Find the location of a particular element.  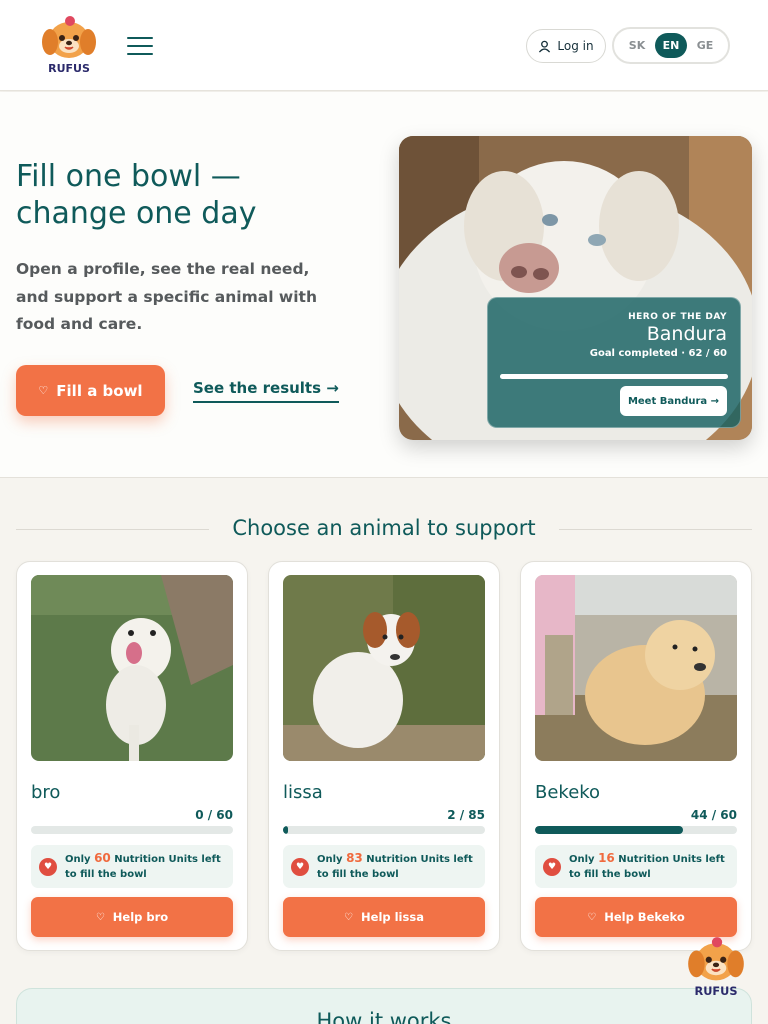

animal-name: Bekeko is located at coordinates (568, 792).